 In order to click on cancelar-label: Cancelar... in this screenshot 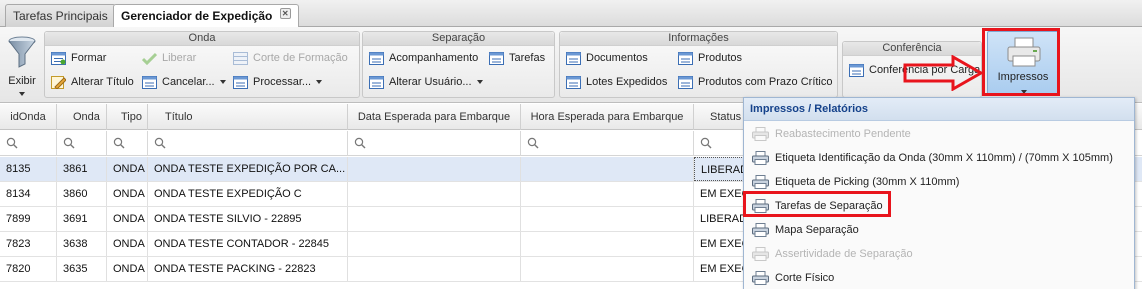, I will do `click(188, 82)`.